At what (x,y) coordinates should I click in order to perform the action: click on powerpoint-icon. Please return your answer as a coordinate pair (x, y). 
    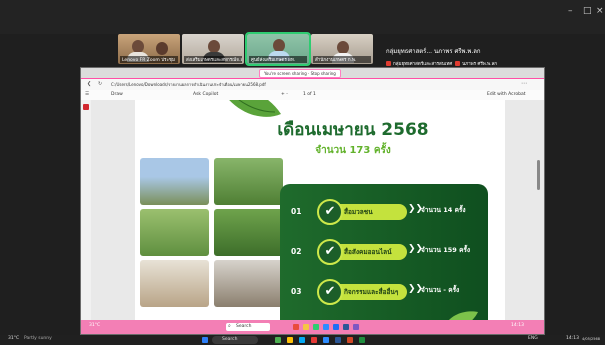
    Looking at the image, I should click on (350, 340).